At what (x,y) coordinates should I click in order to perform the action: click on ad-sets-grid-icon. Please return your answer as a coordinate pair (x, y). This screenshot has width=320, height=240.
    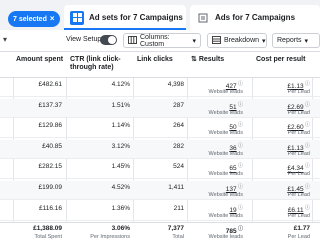
    Looking at the image, I should click on (77, 17).